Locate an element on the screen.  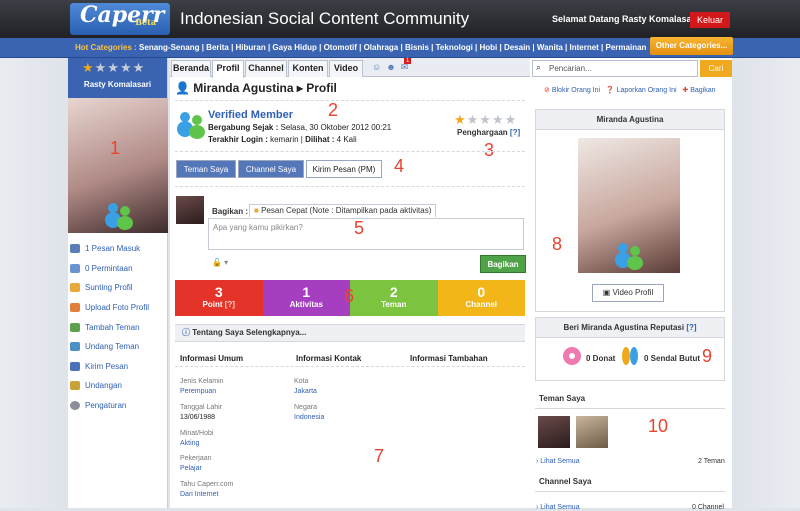
menu-invite-friend: Undang Teman is located at coordinates (117, 347).